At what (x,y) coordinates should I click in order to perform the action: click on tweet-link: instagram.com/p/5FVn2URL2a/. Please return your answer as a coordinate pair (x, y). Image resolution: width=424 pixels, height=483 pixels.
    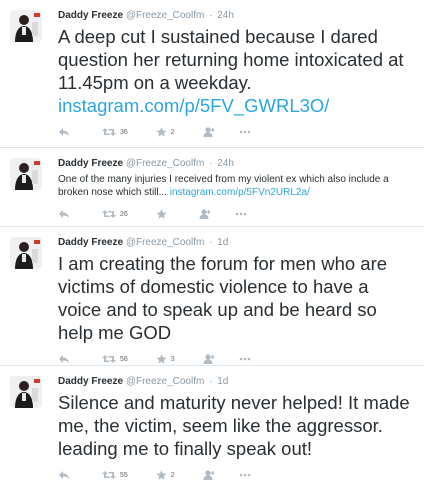
    Looking at the image, I should click on (240, 192).